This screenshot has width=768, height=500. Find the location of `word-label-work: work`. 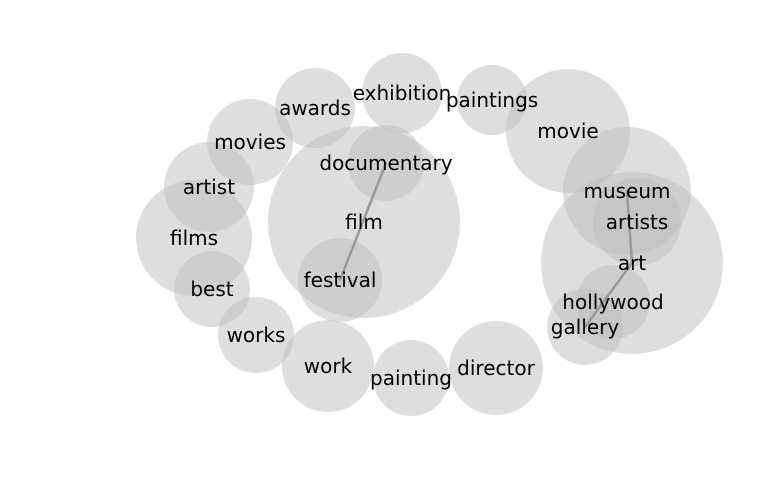

word-label-work: work is located at coordinates (328, 366).